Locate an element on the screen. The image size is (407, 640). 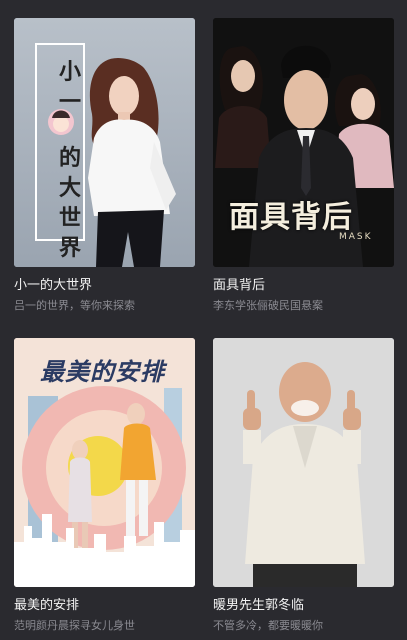
poster-title: 面具背后 is located at coordinates (291, 217).